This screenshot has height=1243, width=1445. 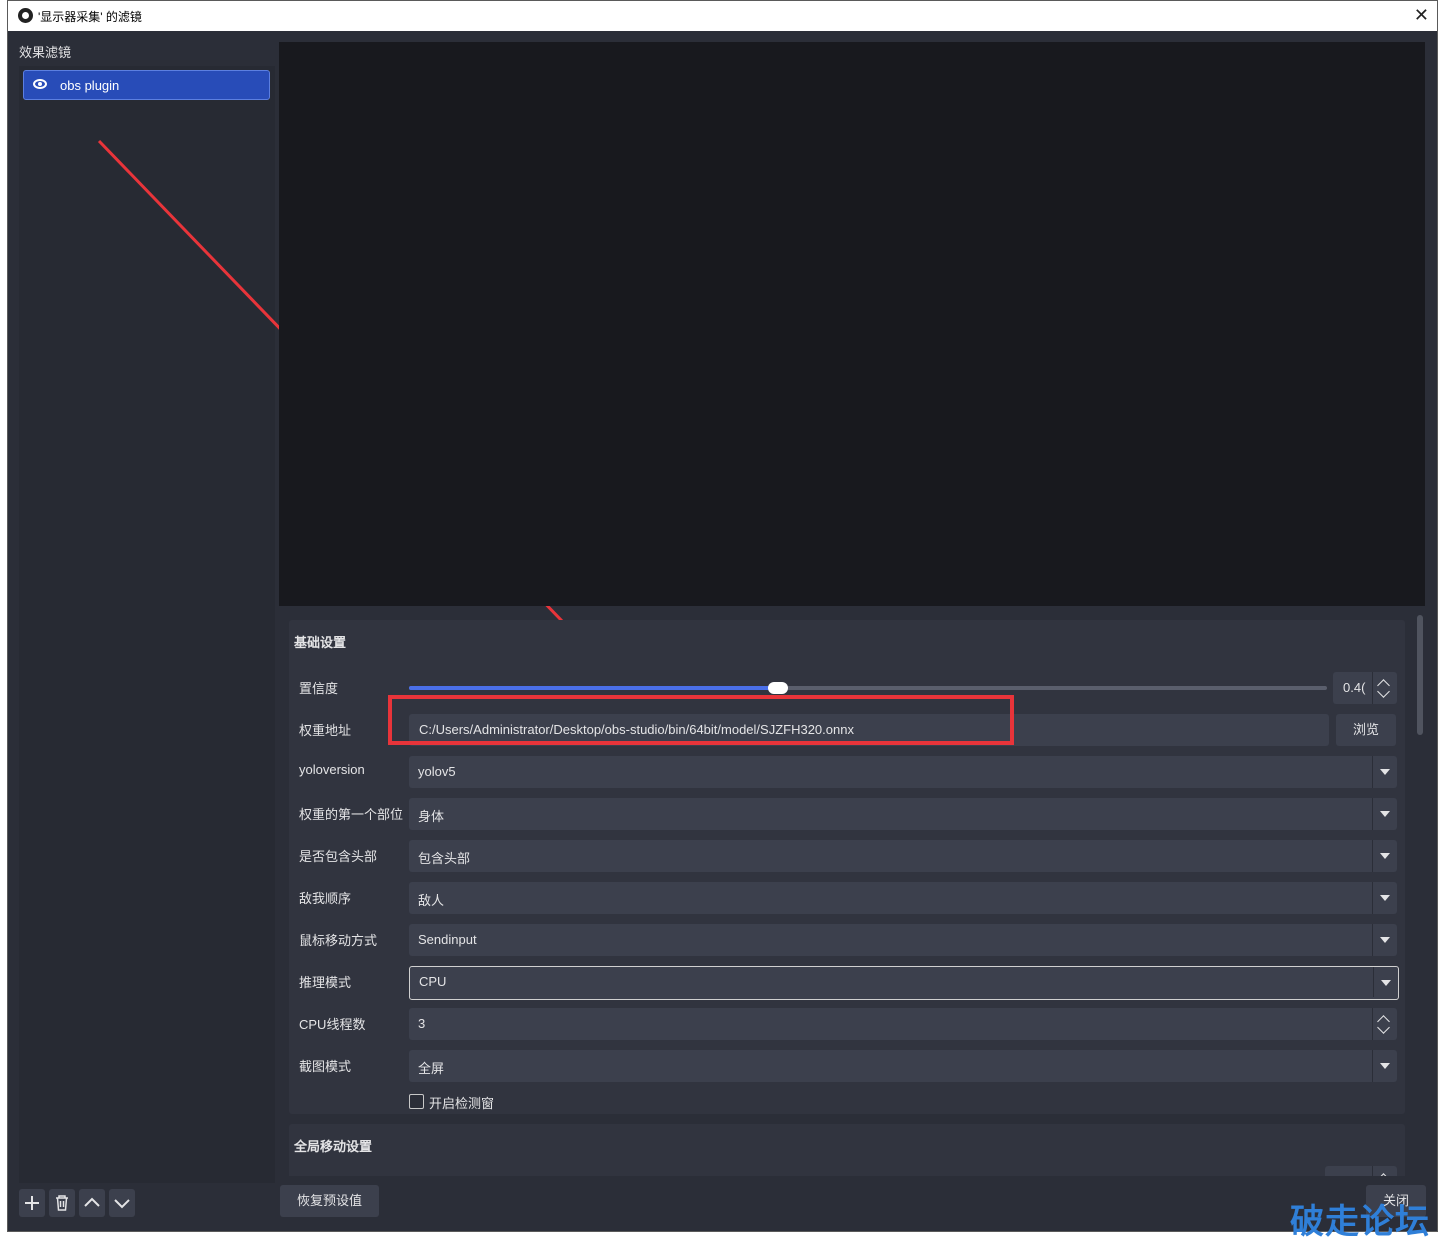 I want to click on cpu-threads-value: 3, so click(x=422, y=1023).